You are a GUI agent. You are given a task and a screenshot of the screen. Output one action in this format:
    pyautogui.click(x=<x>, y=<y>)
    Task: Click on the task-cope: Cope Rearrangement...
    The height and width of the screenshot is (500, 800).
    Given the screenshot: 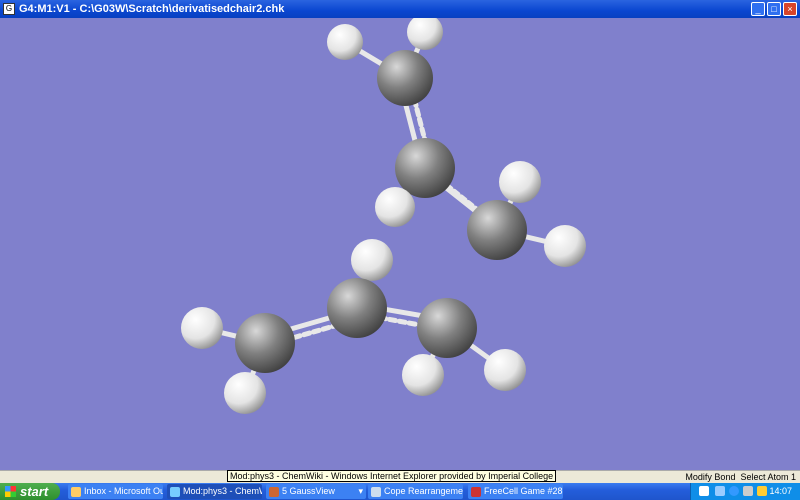 What is the action you would take?
    pyautogui.click(x=415, y=491)
    